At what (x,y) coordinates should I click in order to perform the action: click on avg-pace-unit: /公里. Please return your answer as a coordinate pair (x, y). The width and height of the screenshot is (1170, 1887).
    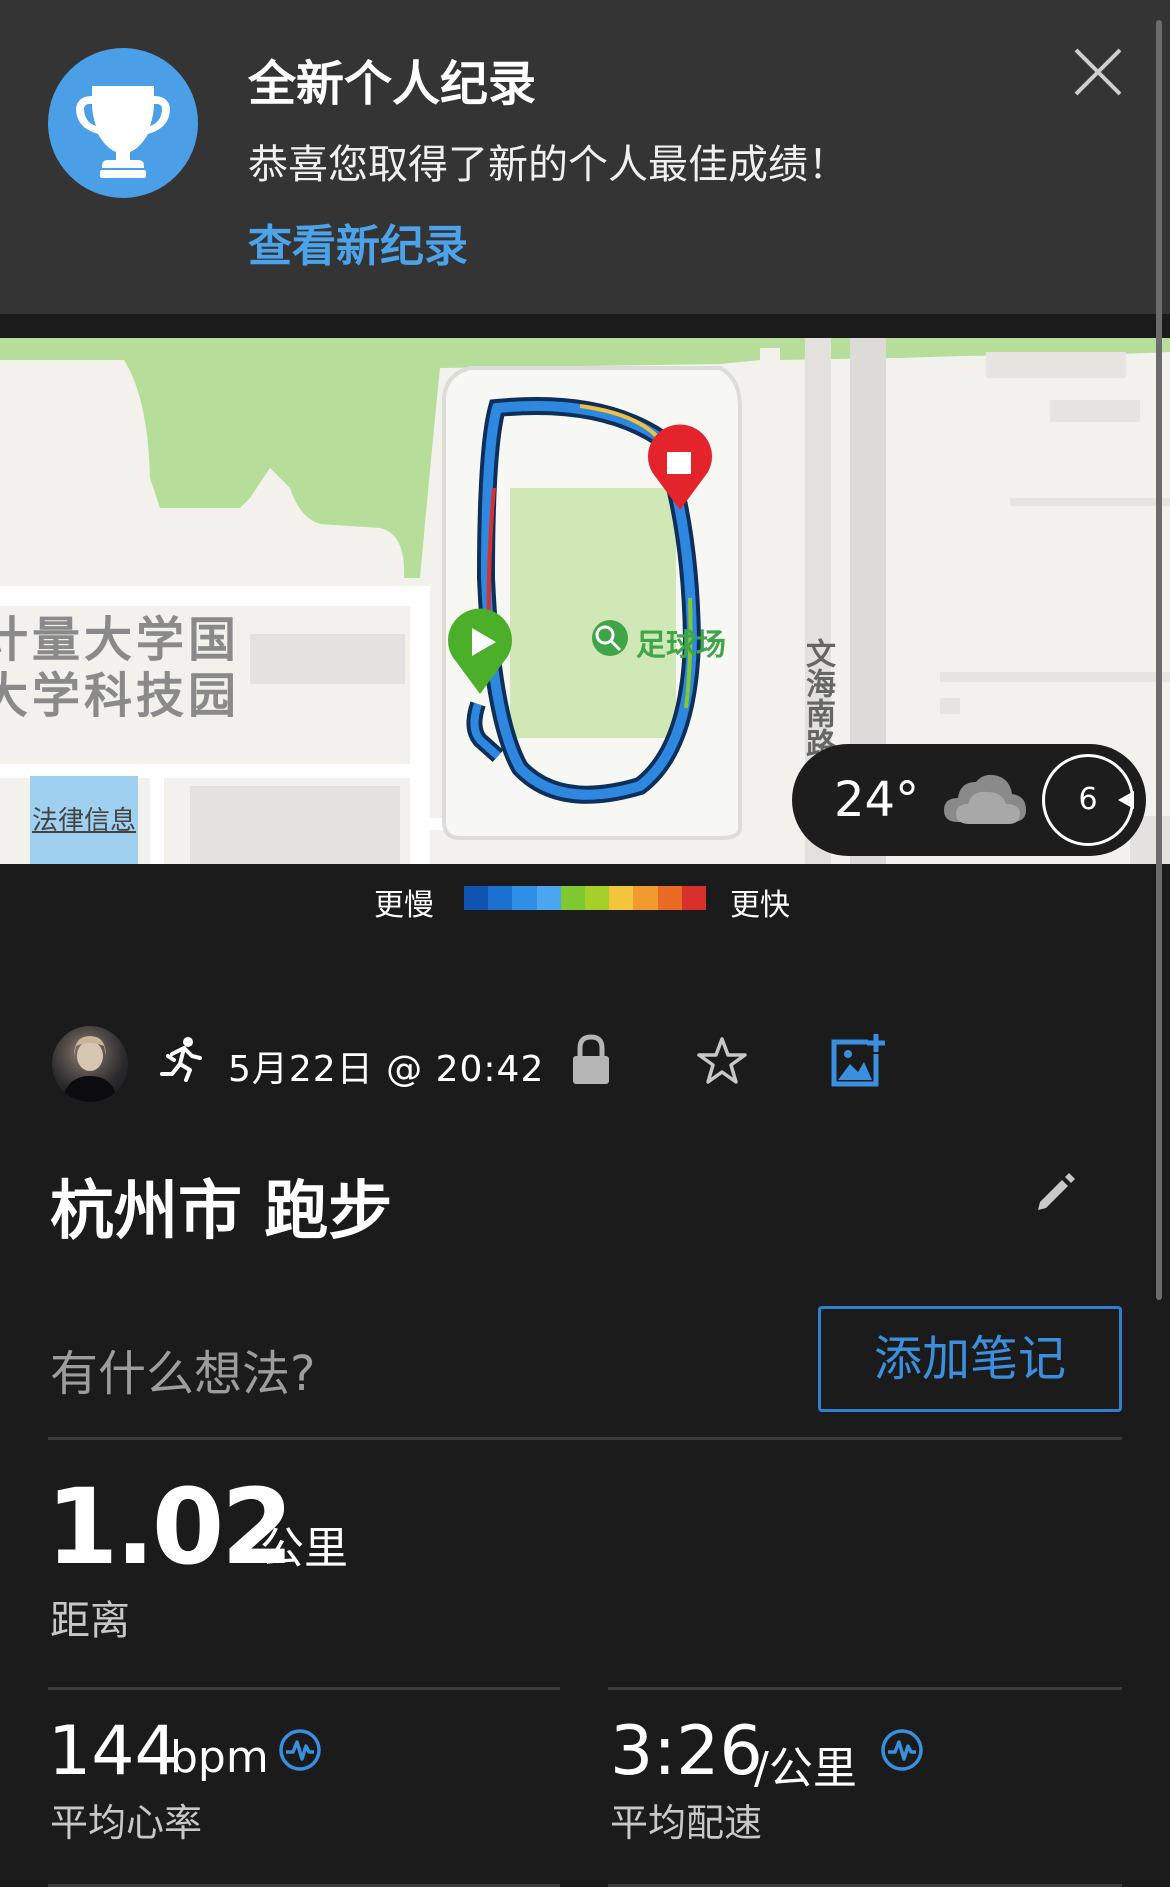
    Looking at the image, I should click on (805, 1768).